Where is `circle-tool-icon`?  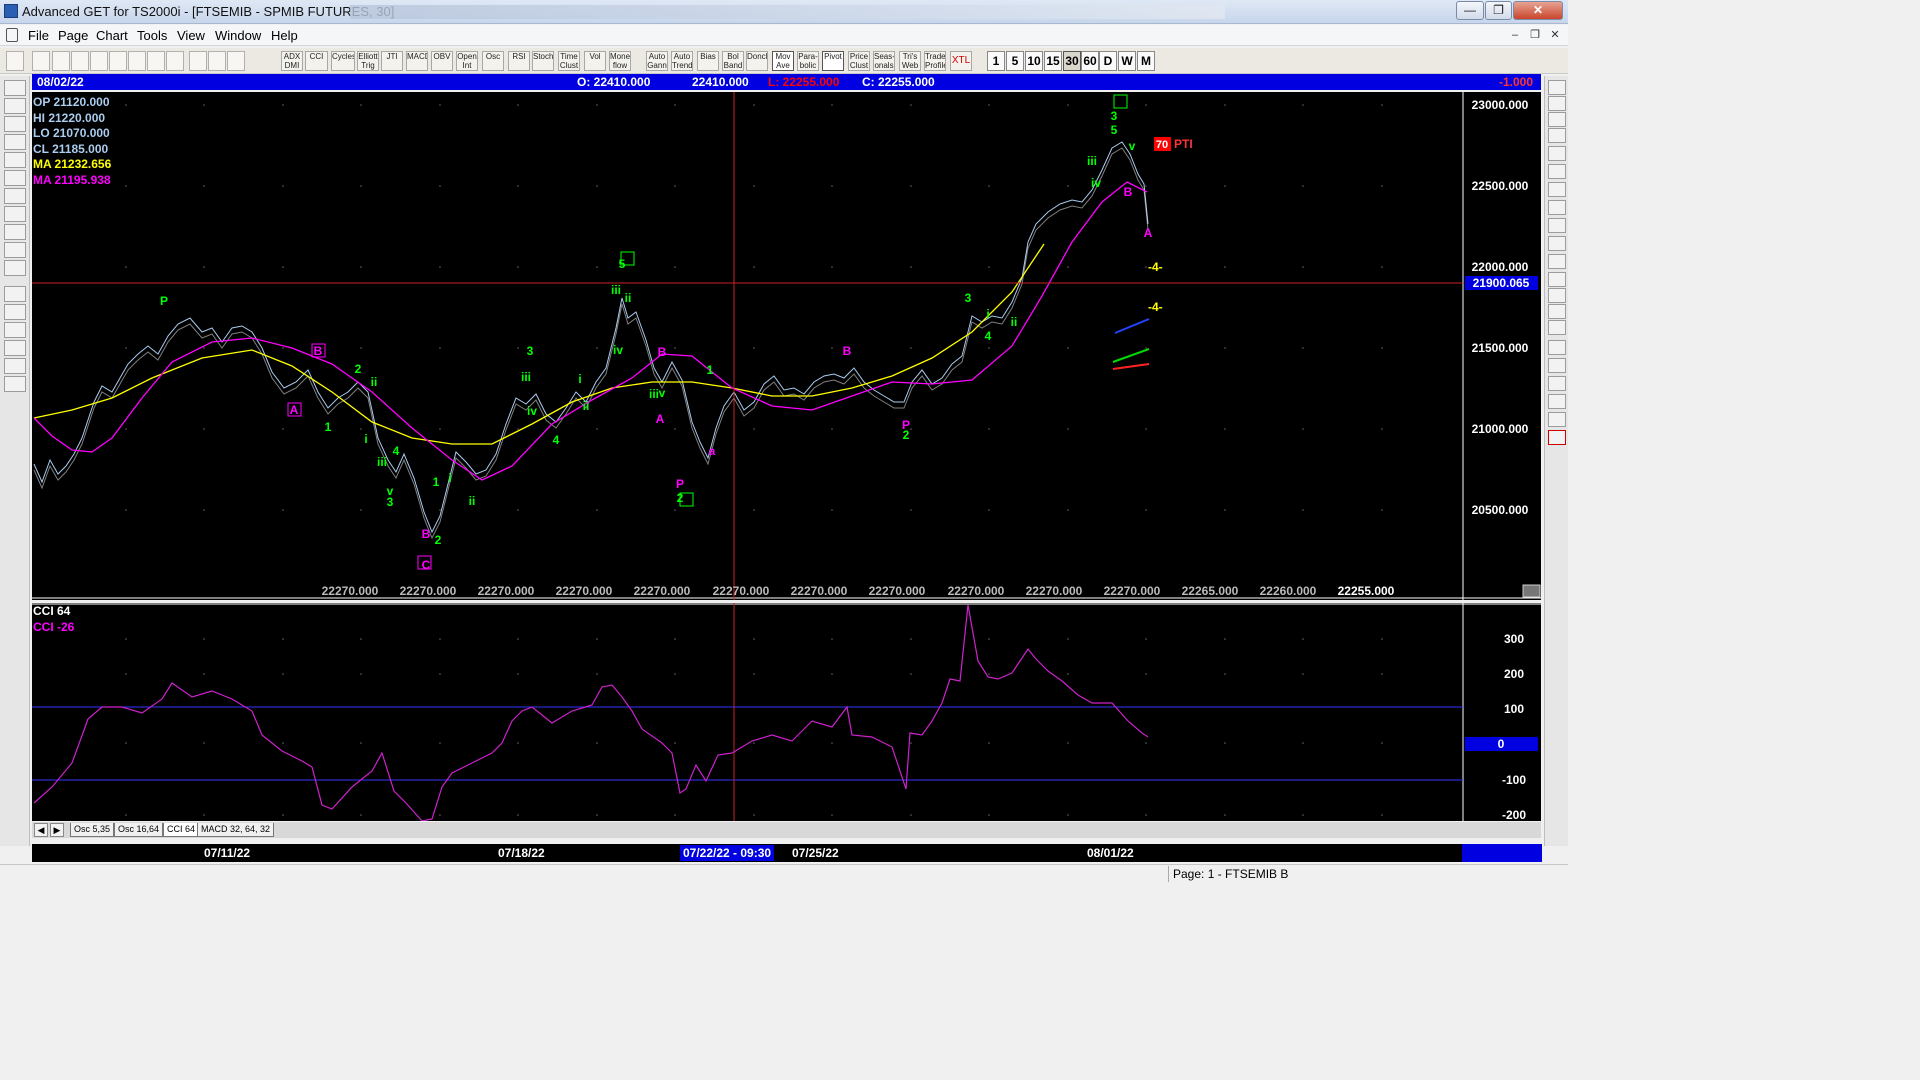
circle-tool-icon is located at coordinates (1557, 189).